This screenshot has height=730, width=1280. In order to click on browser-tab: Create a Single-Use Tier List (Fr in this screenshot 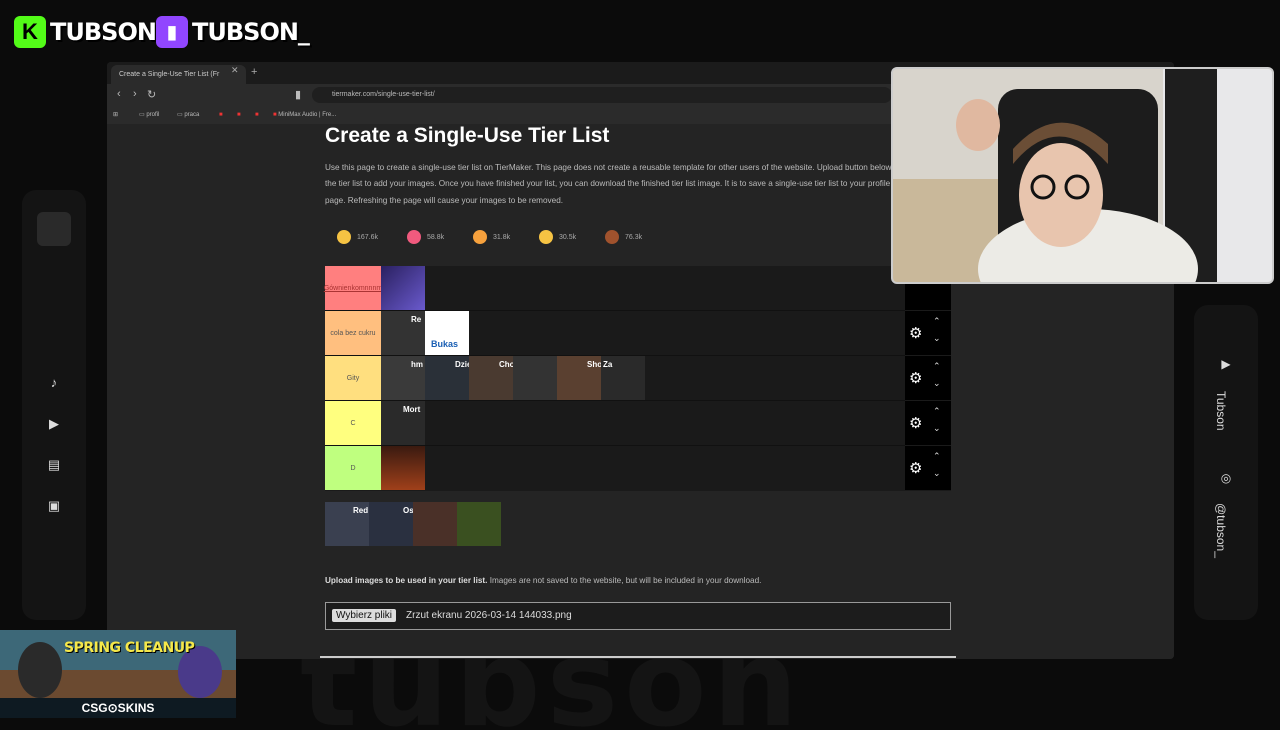, I will do `click(178, 74)`.